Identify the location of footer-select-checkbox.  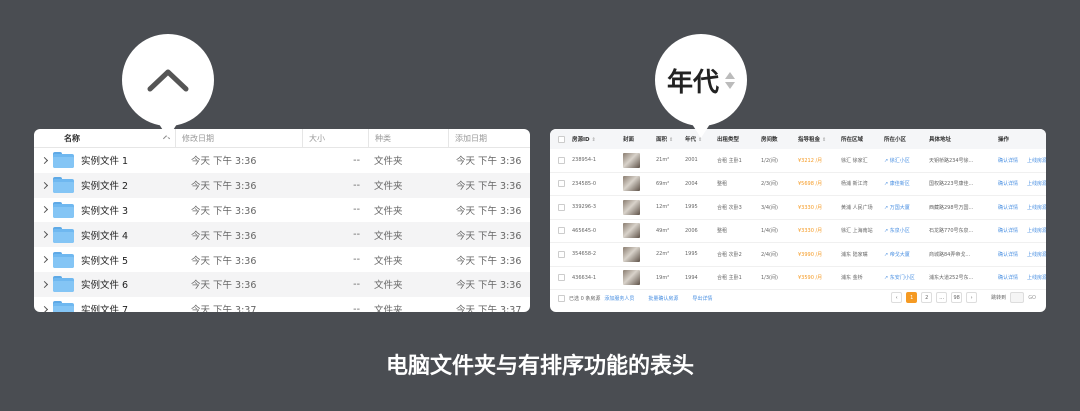
(561, 298).